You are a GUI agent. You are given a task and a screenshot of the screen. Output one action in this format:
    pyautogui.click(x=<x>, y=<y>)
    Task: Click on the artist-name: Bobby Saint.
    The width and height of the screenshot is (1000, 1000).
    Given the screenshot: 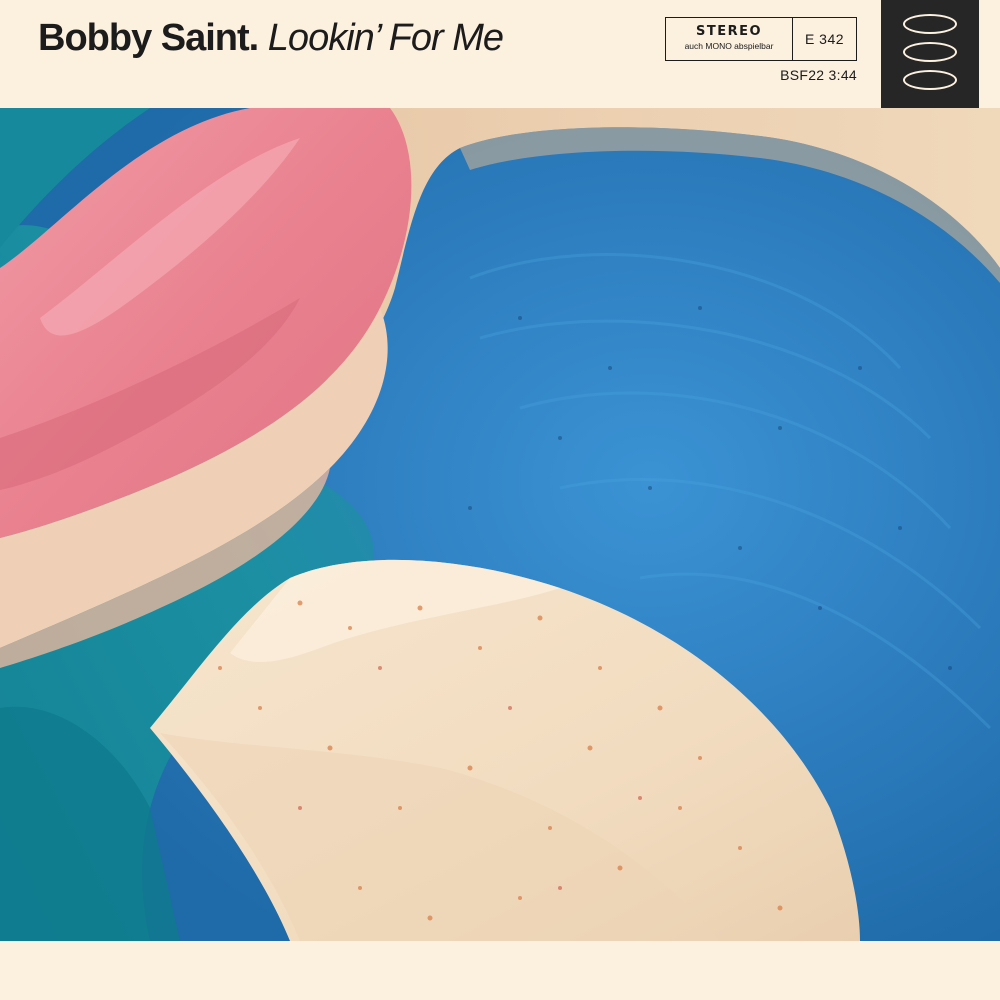 What is the action you would take?
    pyautogui.click(x=148, y=38)
    